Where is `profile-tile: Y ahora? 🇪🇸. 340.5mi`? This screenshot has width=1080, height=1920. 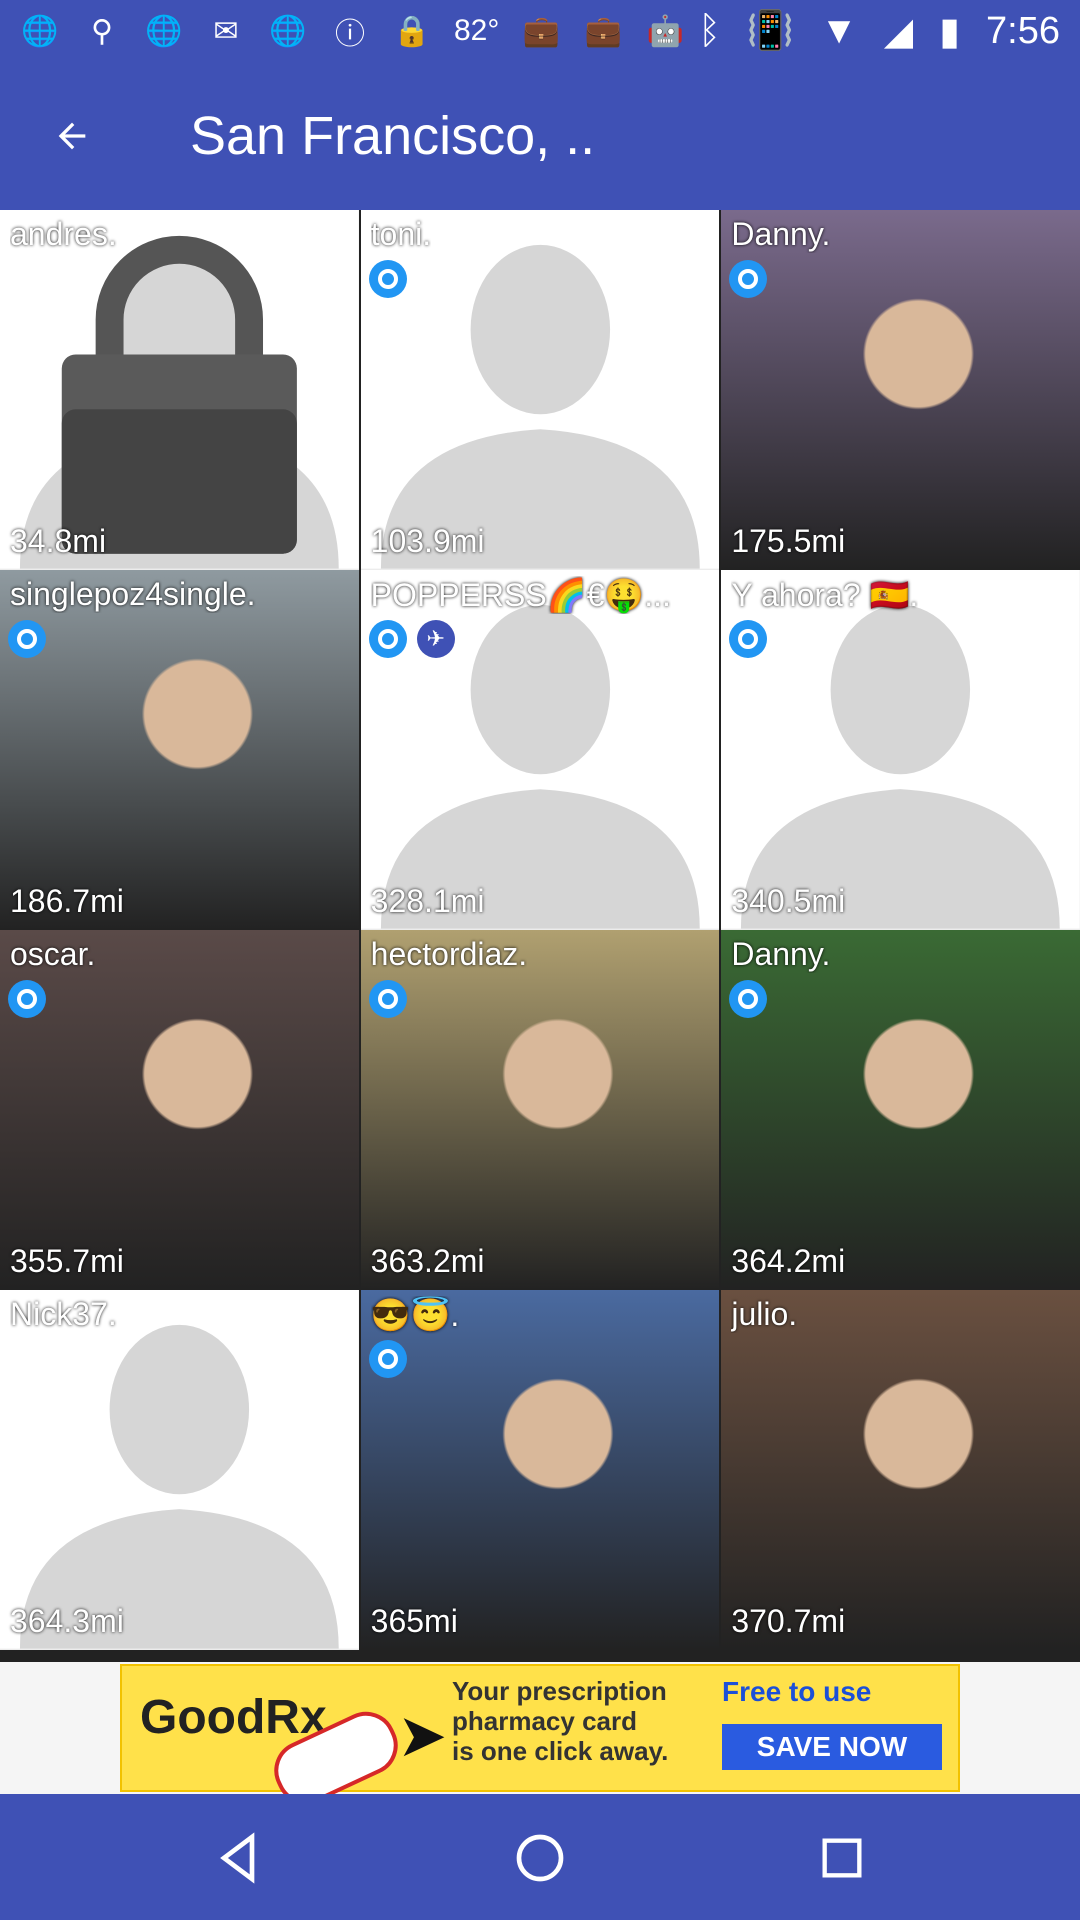
profile-tile: Y ahora? 🇪🇸. 340.5mi is located at coordinates (900, 750).